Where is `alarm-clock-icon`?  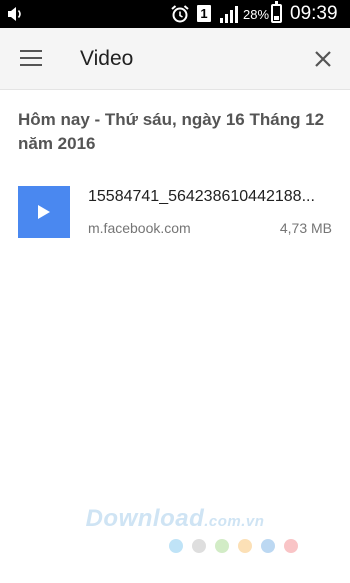
alarm-clock-icon is located at coordinates (180, 14).